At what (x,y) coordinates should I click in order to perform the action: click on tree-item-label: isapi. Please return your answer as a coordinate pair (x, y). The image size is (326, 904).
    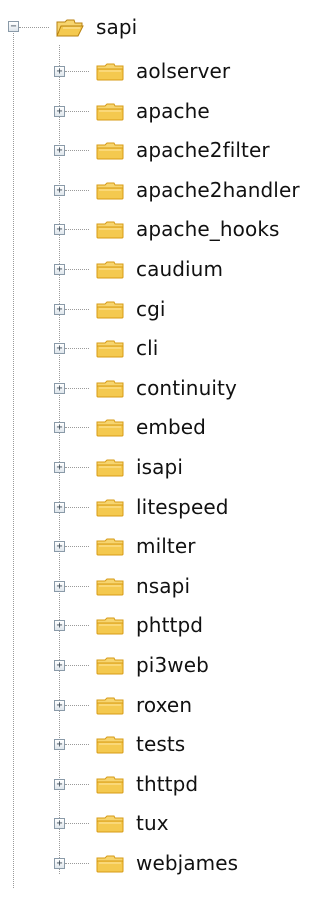
    Looking at the image, I should click on (159, 467).